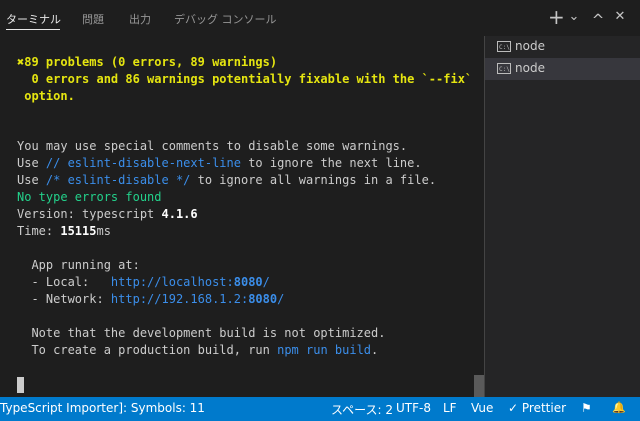  Describe the element at coordinates (89, 197) in the screenshot. I see `no-type-errors: No type errors found` at that location.